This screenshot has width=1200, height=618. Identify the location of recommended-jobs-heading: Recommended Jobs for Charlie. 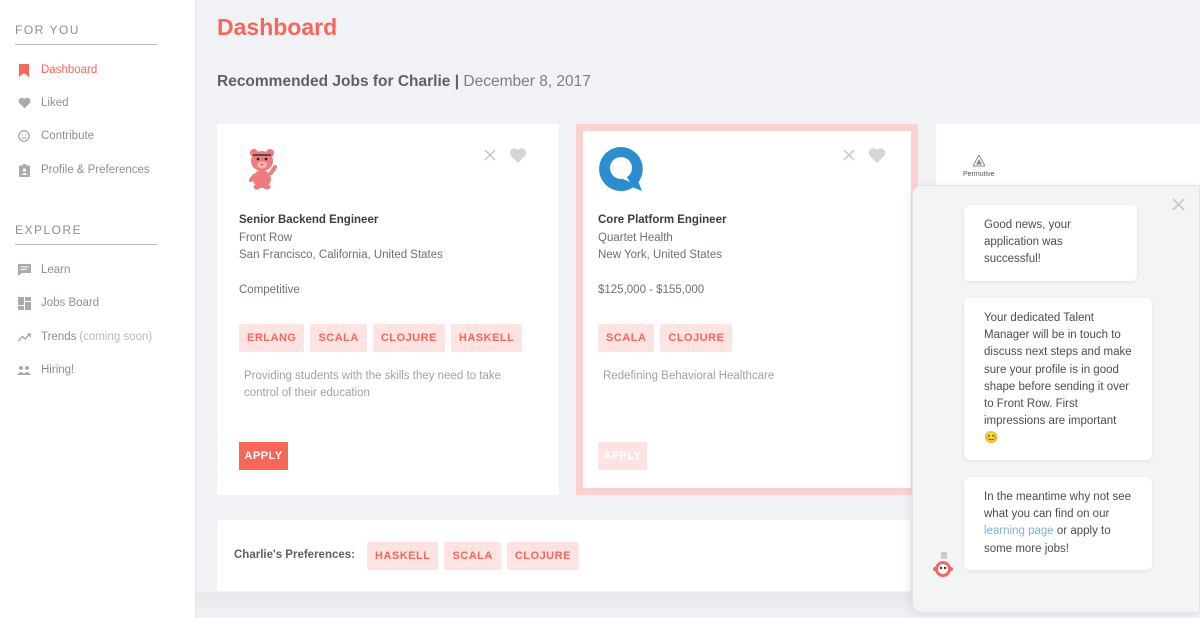
(334, 81).